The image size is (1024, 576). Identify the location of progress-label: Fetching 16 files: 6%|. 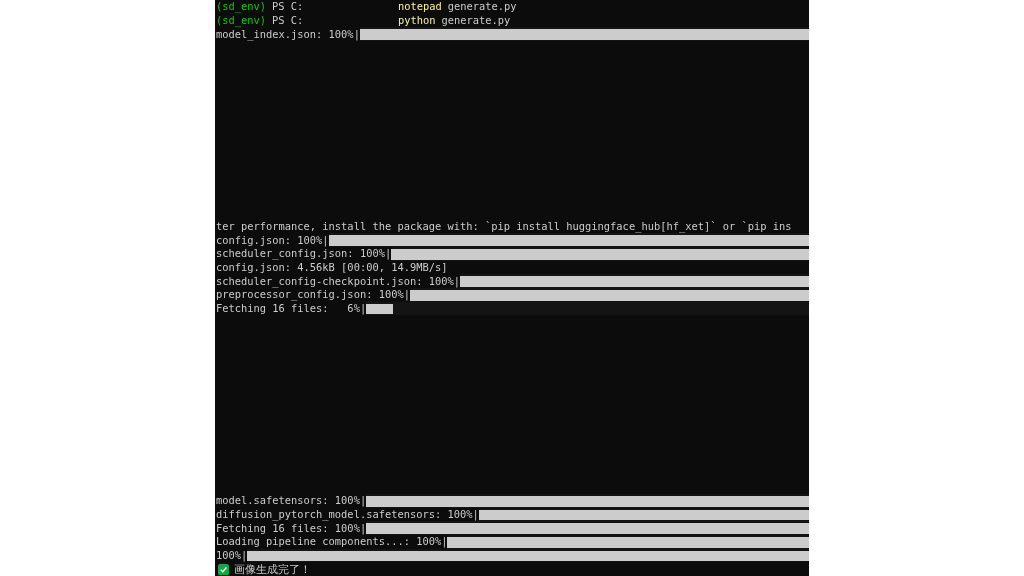
(291, 309).